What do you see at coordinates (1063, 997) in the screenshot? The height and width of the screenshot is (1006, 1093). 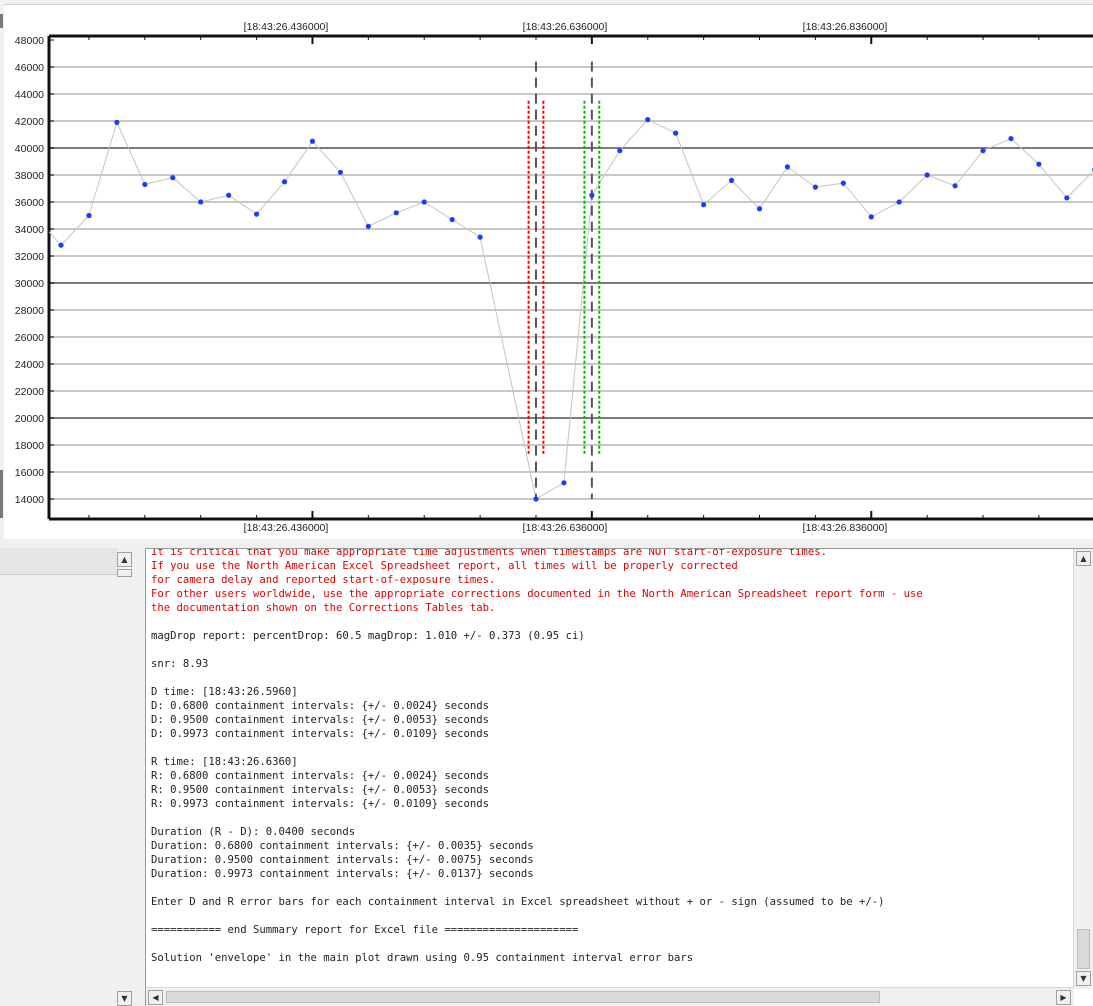 I see `report-scroll-right-button: ▶` at bounding box center [1063, 997].